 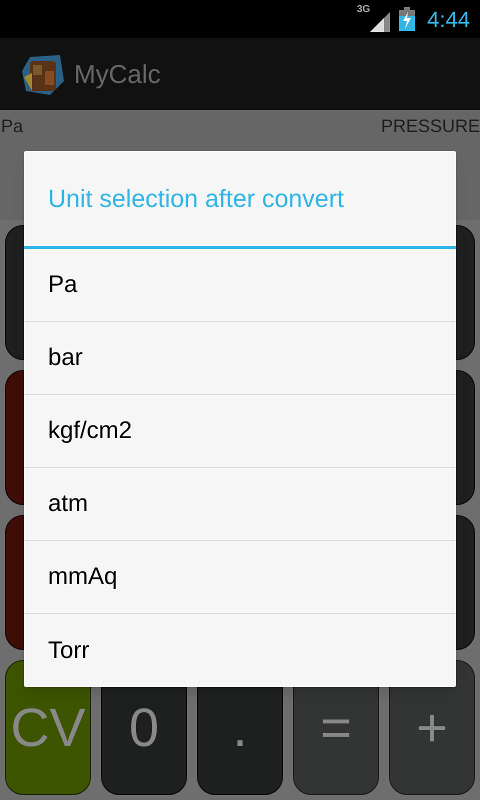 I want to click on unit-option: mmAq, so click(x=240, y=577).